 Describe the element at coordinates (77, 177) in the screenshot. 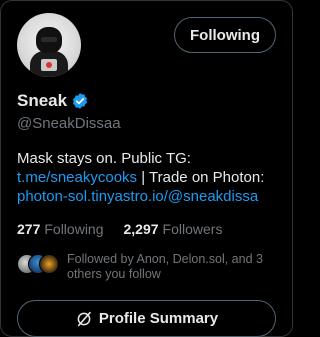

I see `telegram-link: t.me/sneakycooks` at that location.